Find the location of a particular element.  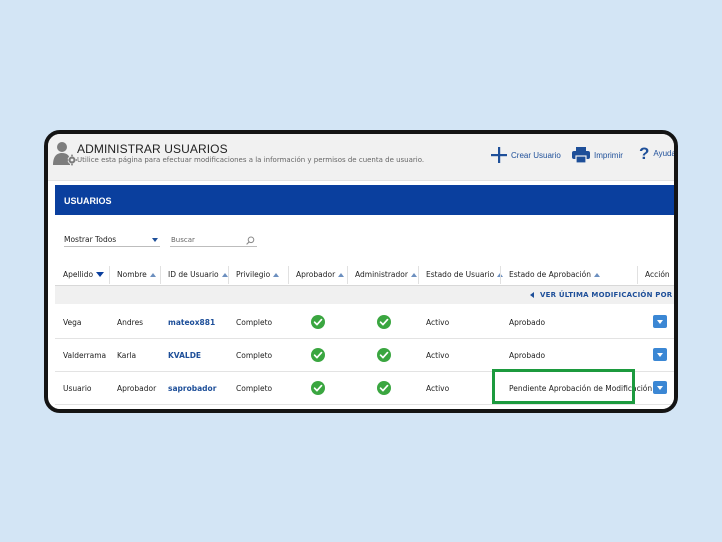

view-last-modification-link: VER ÚLTIMA MODIFICACIÓN POR is located at coordinates (601, 295).